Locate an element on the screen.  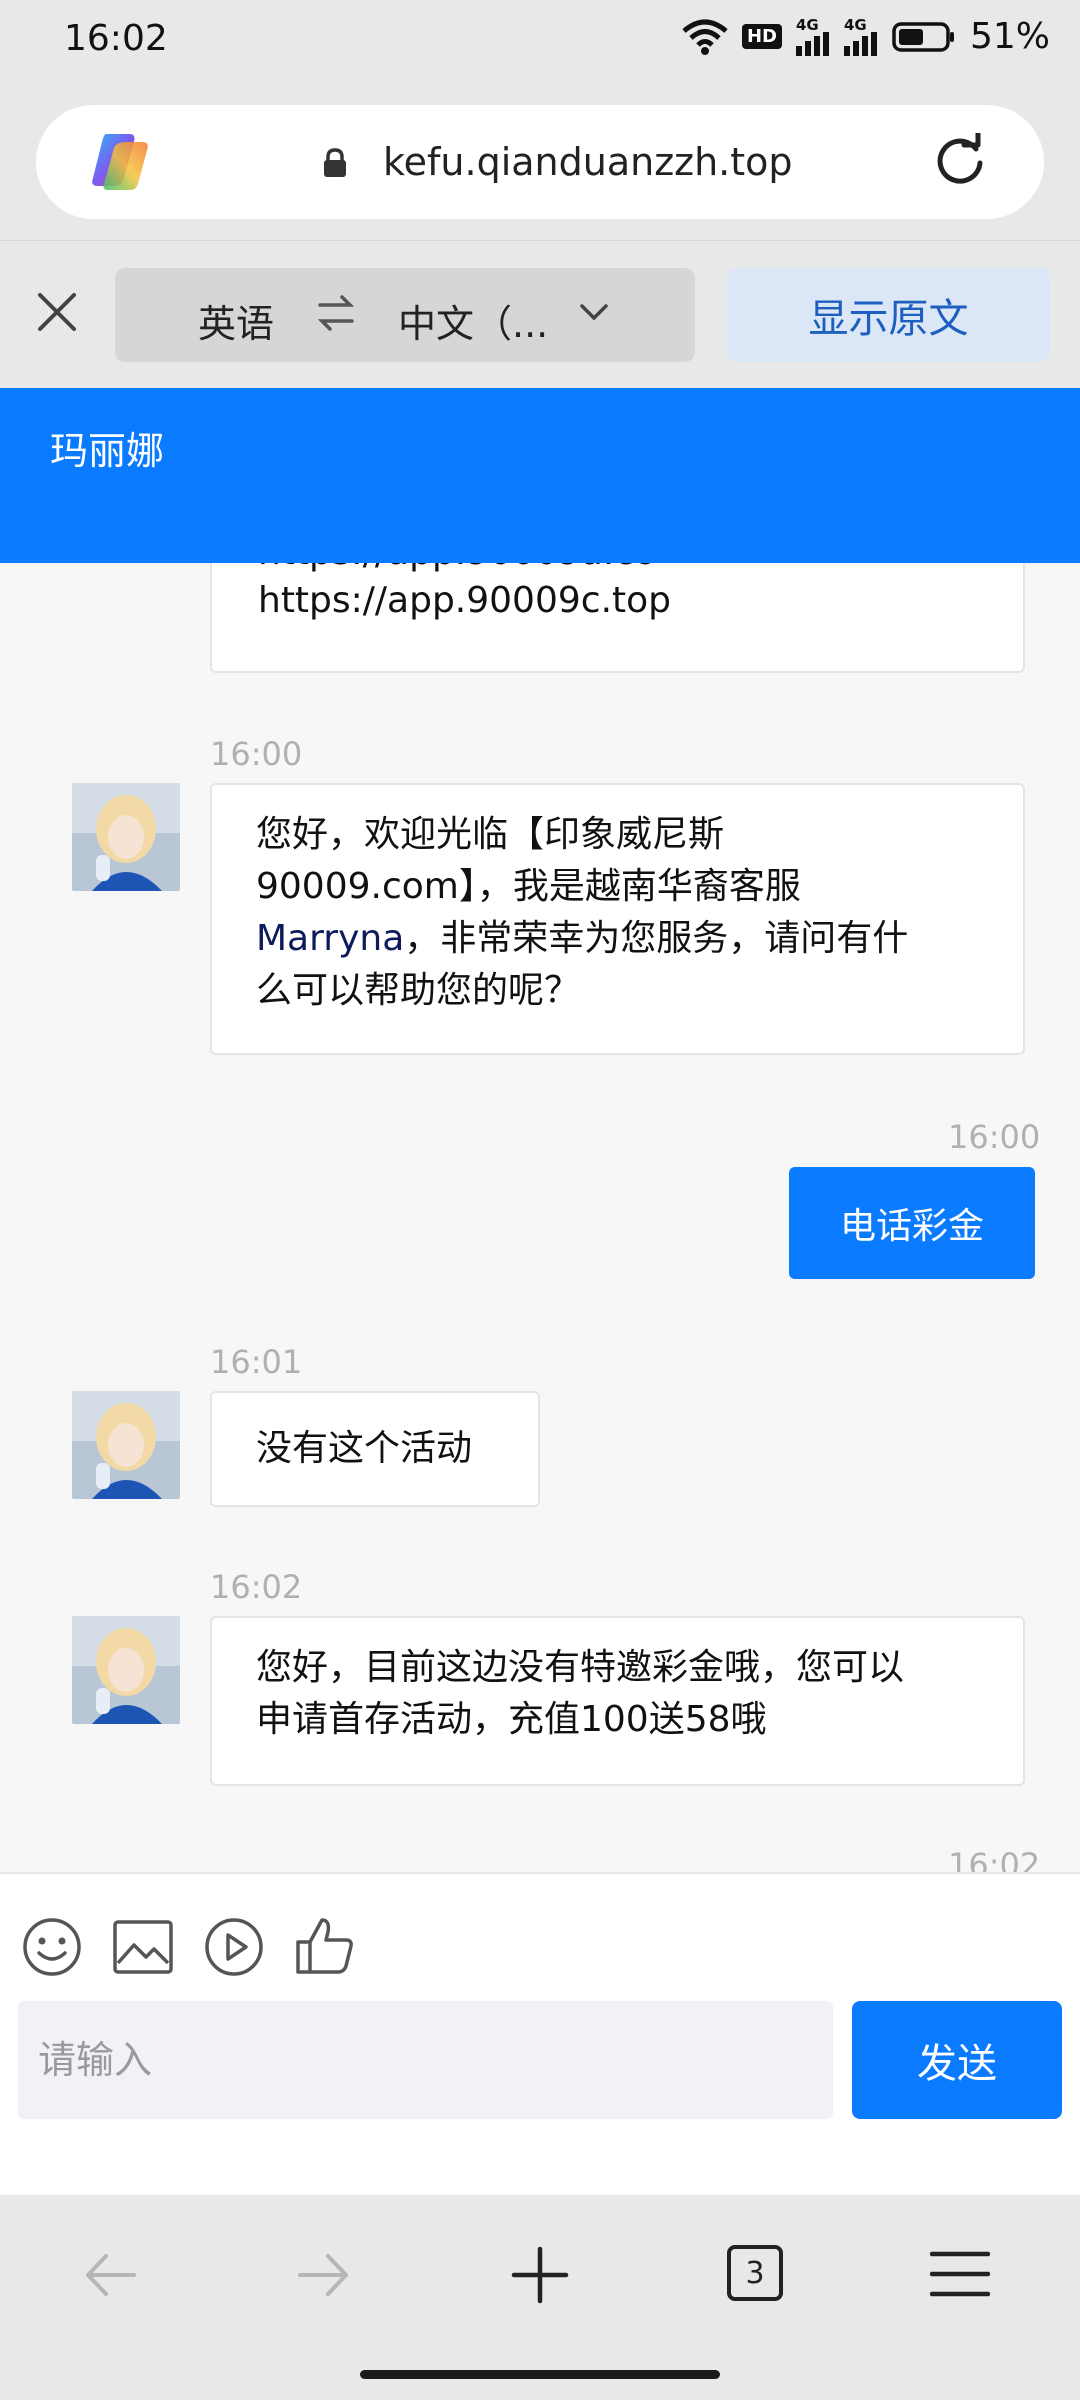
message-timestamp: 16:01 is located at coordinates (256, 1362).